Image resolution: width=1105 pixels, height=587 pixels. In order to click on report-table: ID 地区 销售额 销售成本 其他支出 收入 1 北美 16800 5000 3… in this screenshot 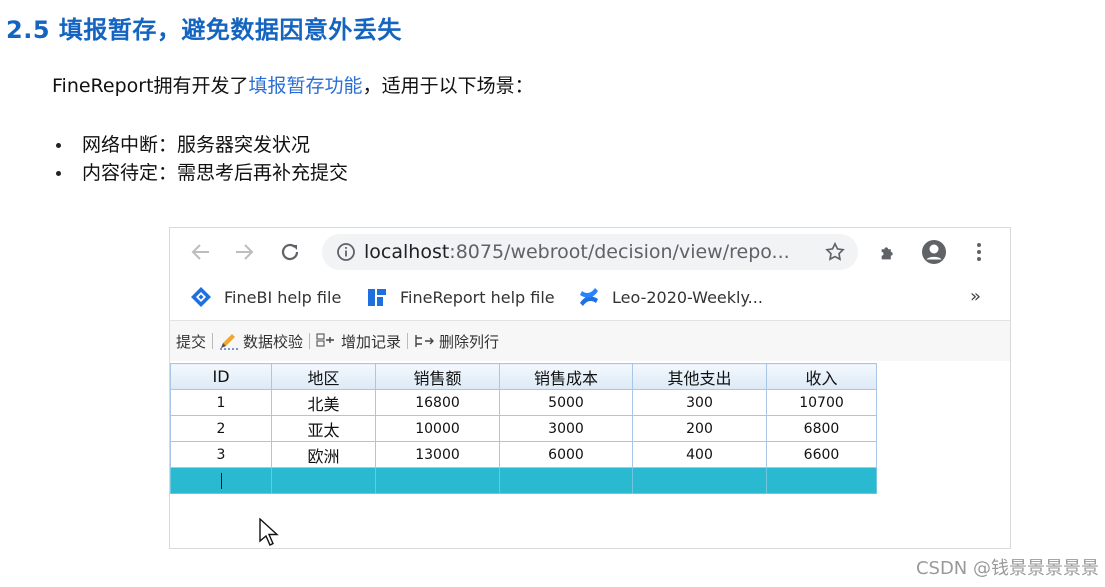, I will do `click(523, 428)`.